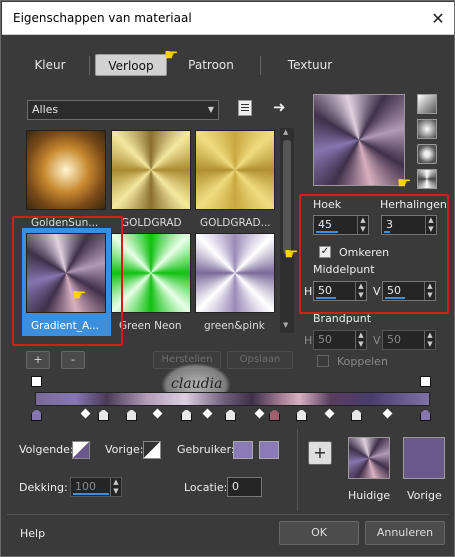  What do you see at coordinates (427, 129) in the screenshot?
I see `radial-style-icon` at bounding box center [427, 129].